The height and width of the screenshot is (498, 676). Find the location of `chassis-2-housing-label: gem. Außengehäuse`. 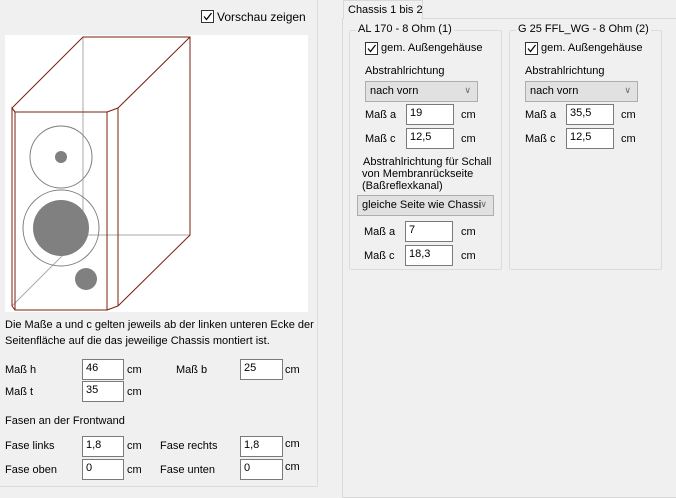

chassis-2-housing-label: gem. Außengehäuse is located at coordinates (592, 48).